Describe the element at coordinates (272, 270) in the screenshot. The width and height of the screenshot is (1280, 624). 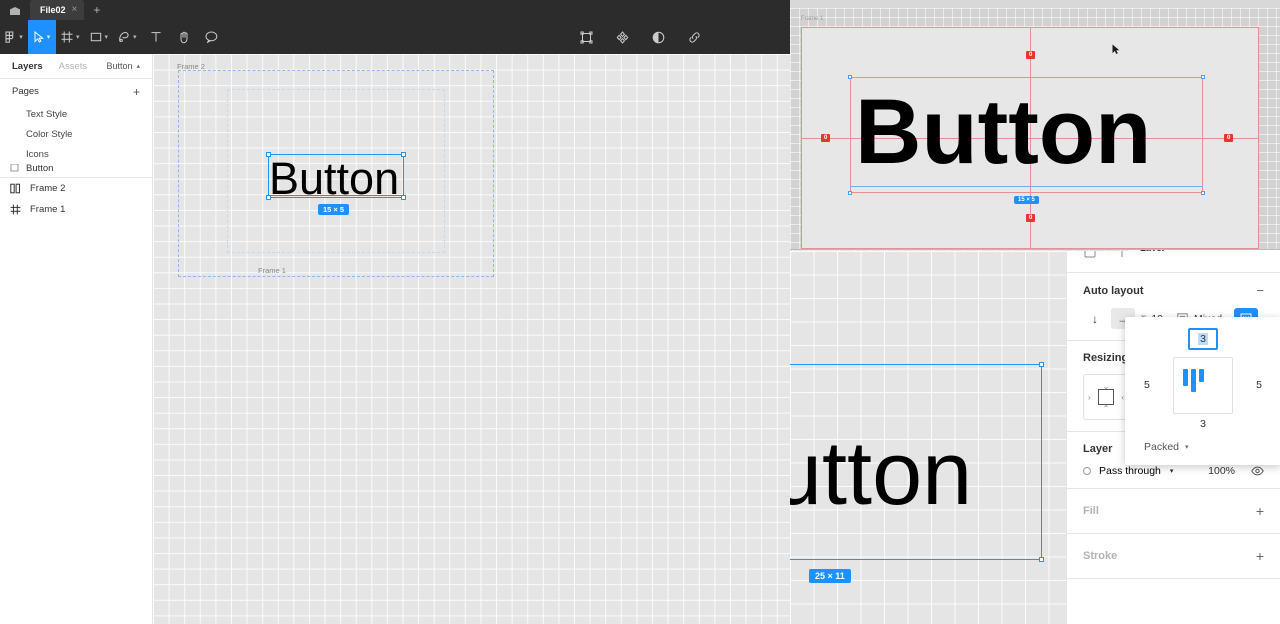
I see `frame-1-label: Frame 1` at that location.